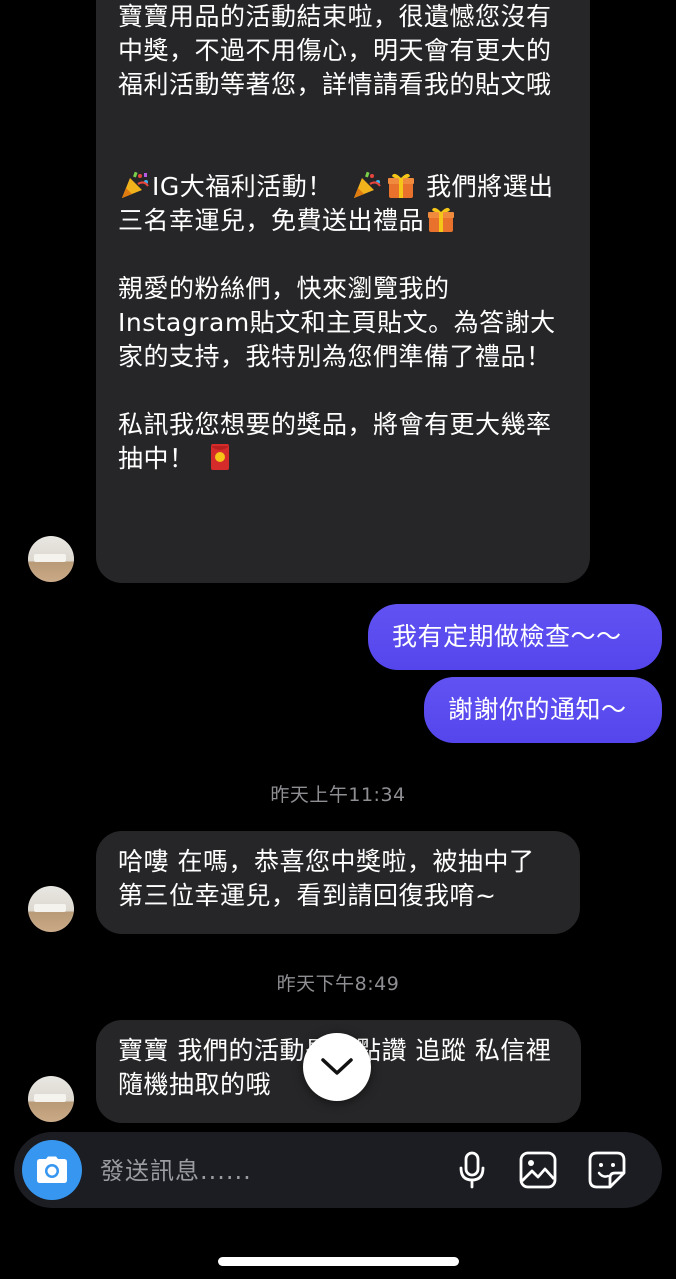 Image resolution: width=676 pixels, height=1279 pixels. I want to click on sticker-button, so click(607, 1170).